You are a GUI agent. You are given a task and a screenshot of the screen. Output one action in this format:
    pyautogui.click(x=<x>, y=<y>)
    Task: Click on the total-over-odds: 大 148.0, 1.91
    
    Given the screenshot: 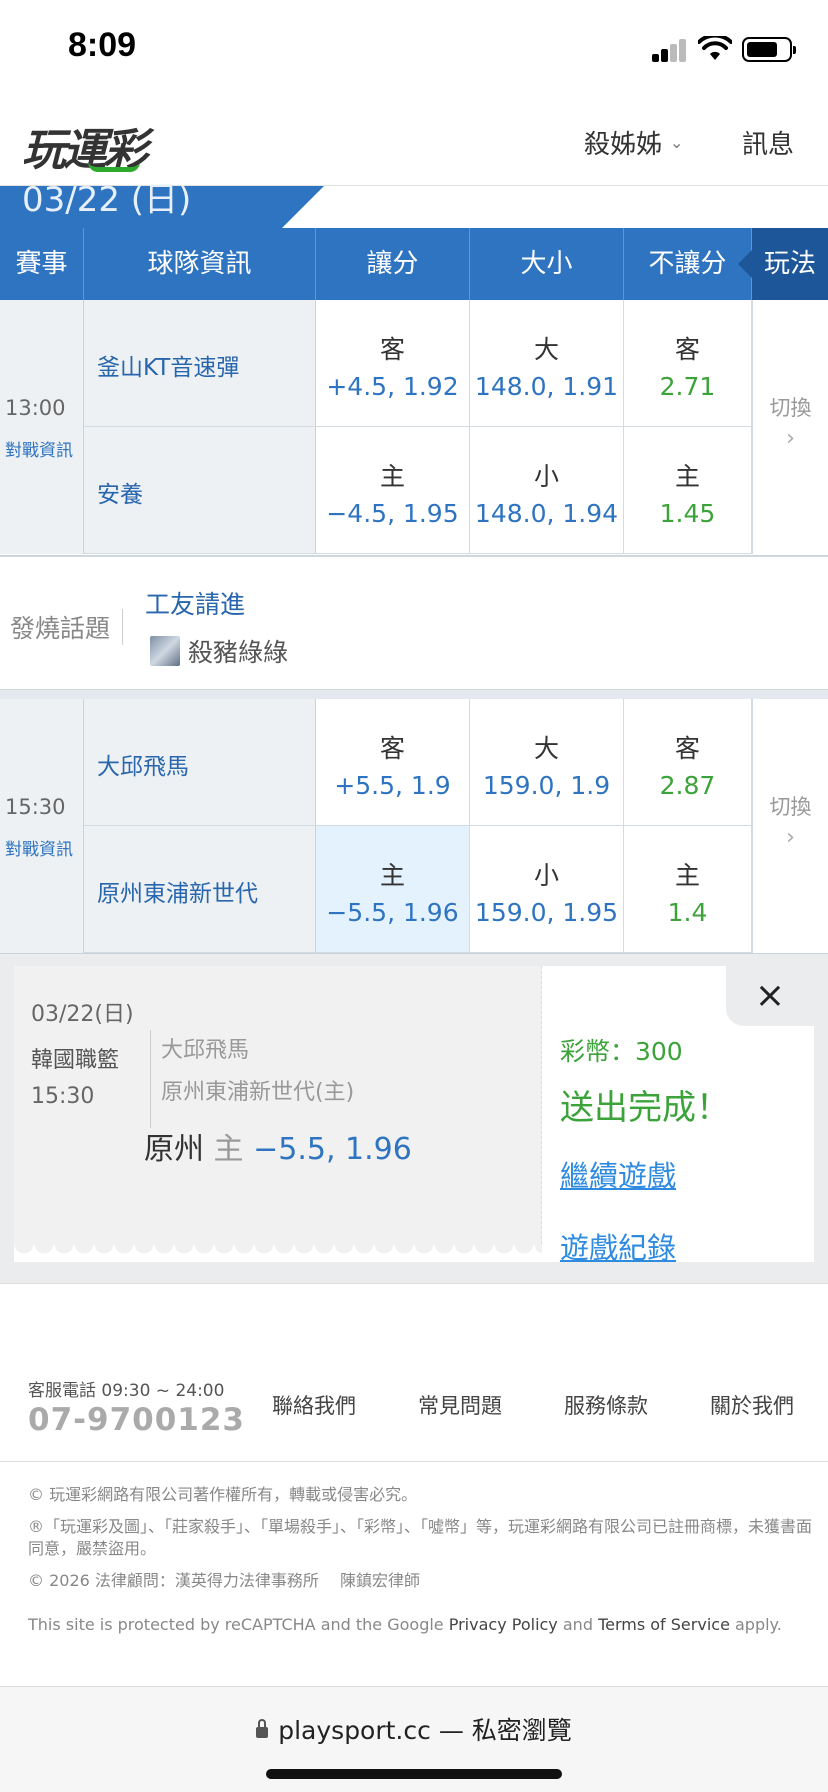 What is the action you would take?
    pyautogui.click(x=547, y=363)
    